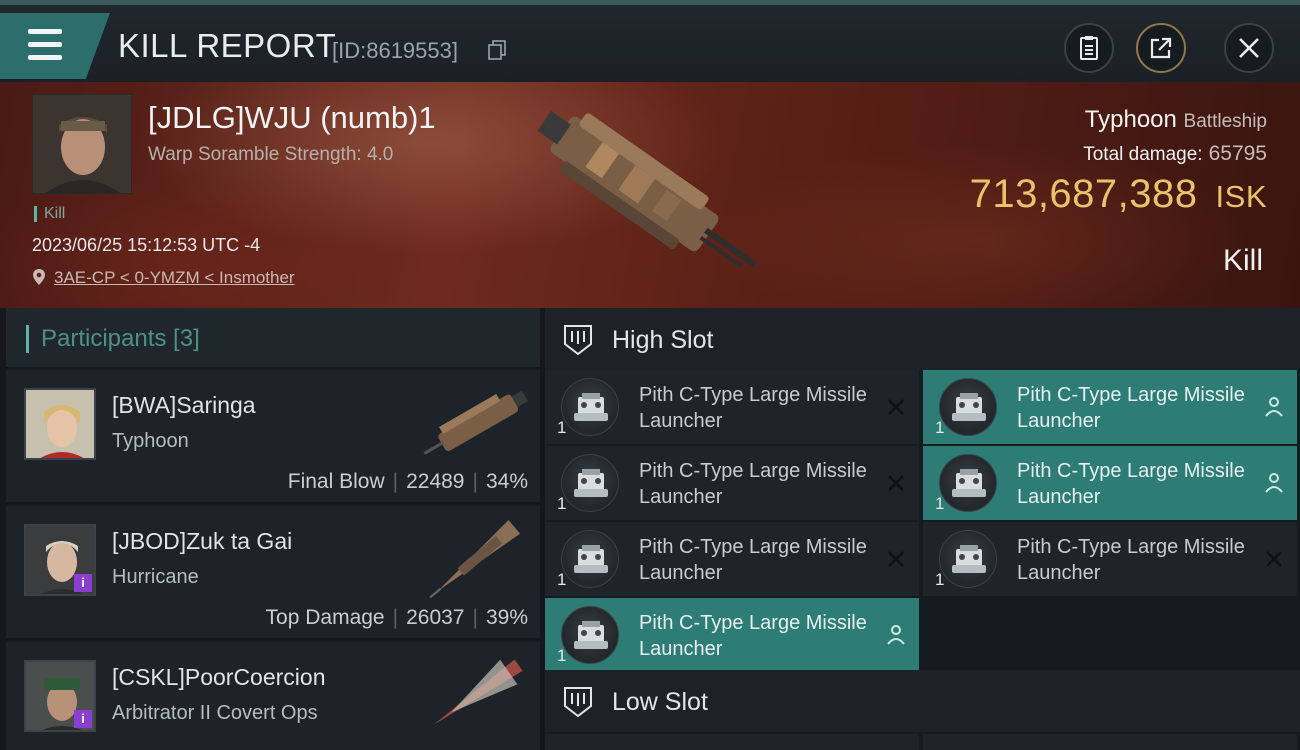 The image size is (1300, 750). Describe the element at coordinates (146, 245) in the screenshot. I see `kill-datetime: 2023/06/25 15:12:53 UTC -4` at that location.